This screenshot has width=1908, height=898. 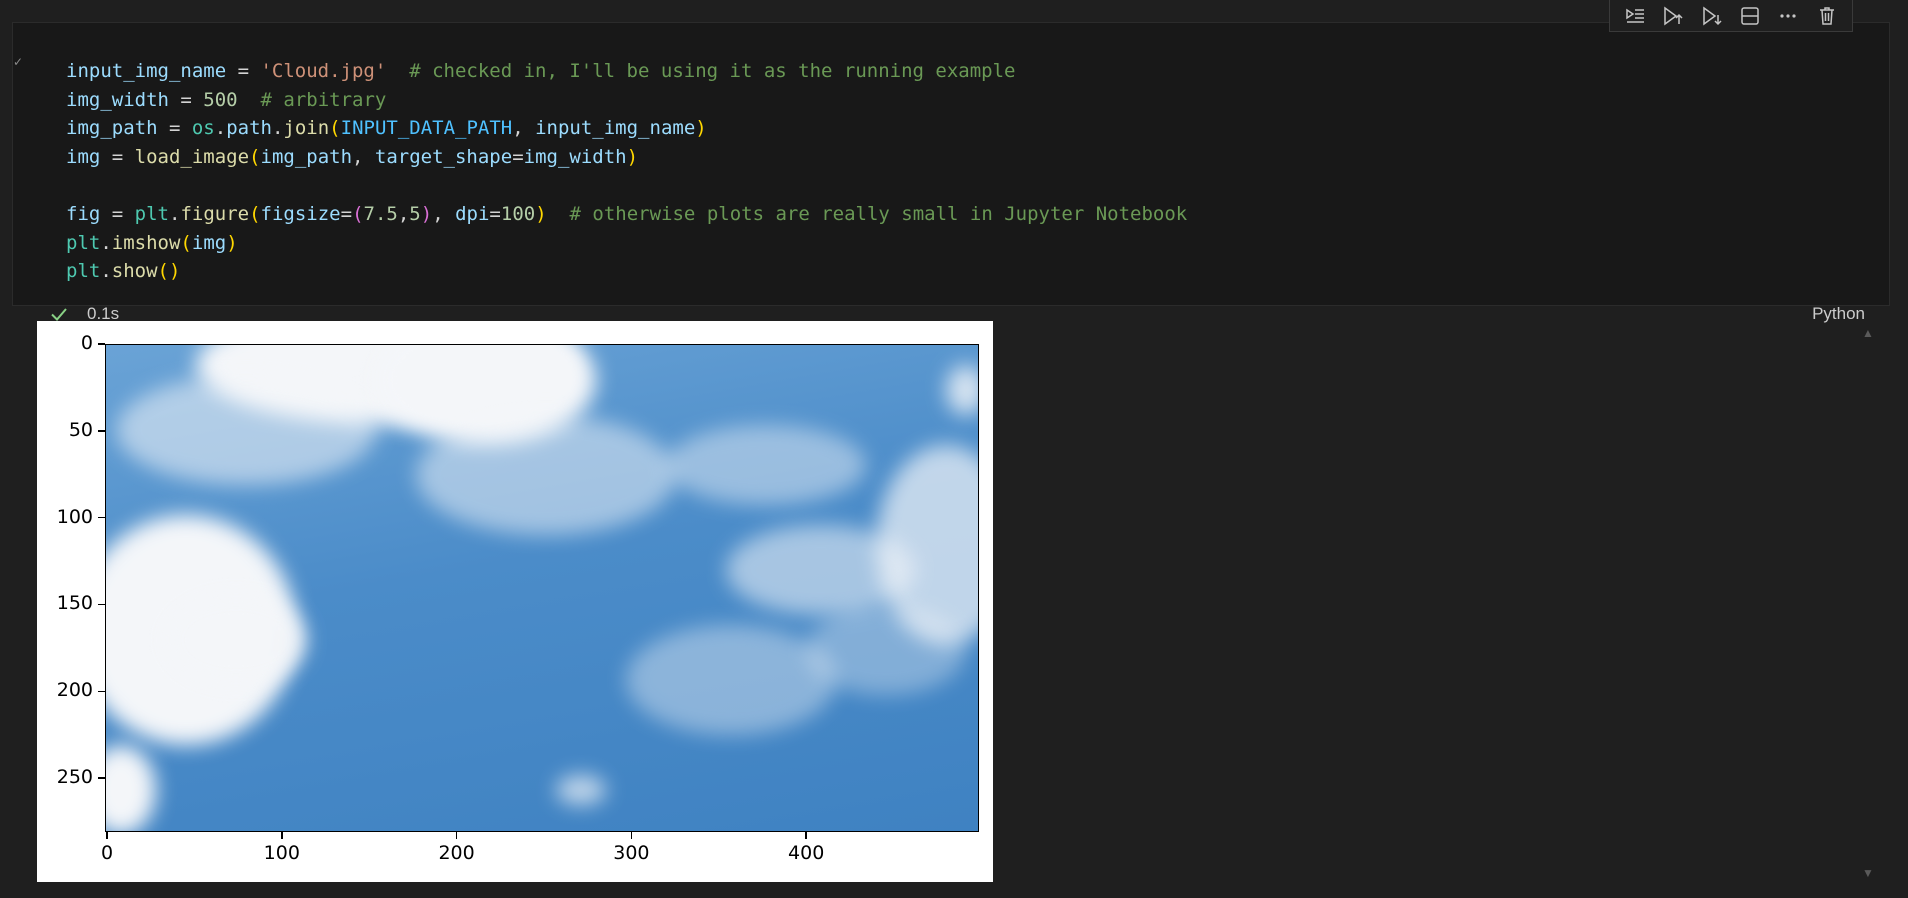 I want to click on more-actions-button, so click(x=1788, y=16).